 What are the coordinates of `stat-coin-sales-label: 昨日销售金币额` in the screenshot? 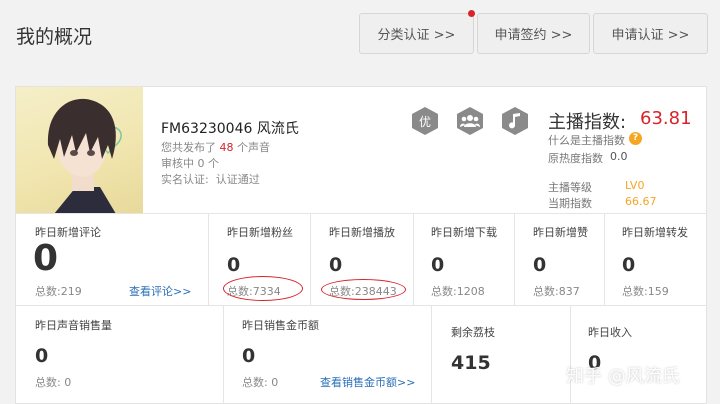 It's located at (280, 325).